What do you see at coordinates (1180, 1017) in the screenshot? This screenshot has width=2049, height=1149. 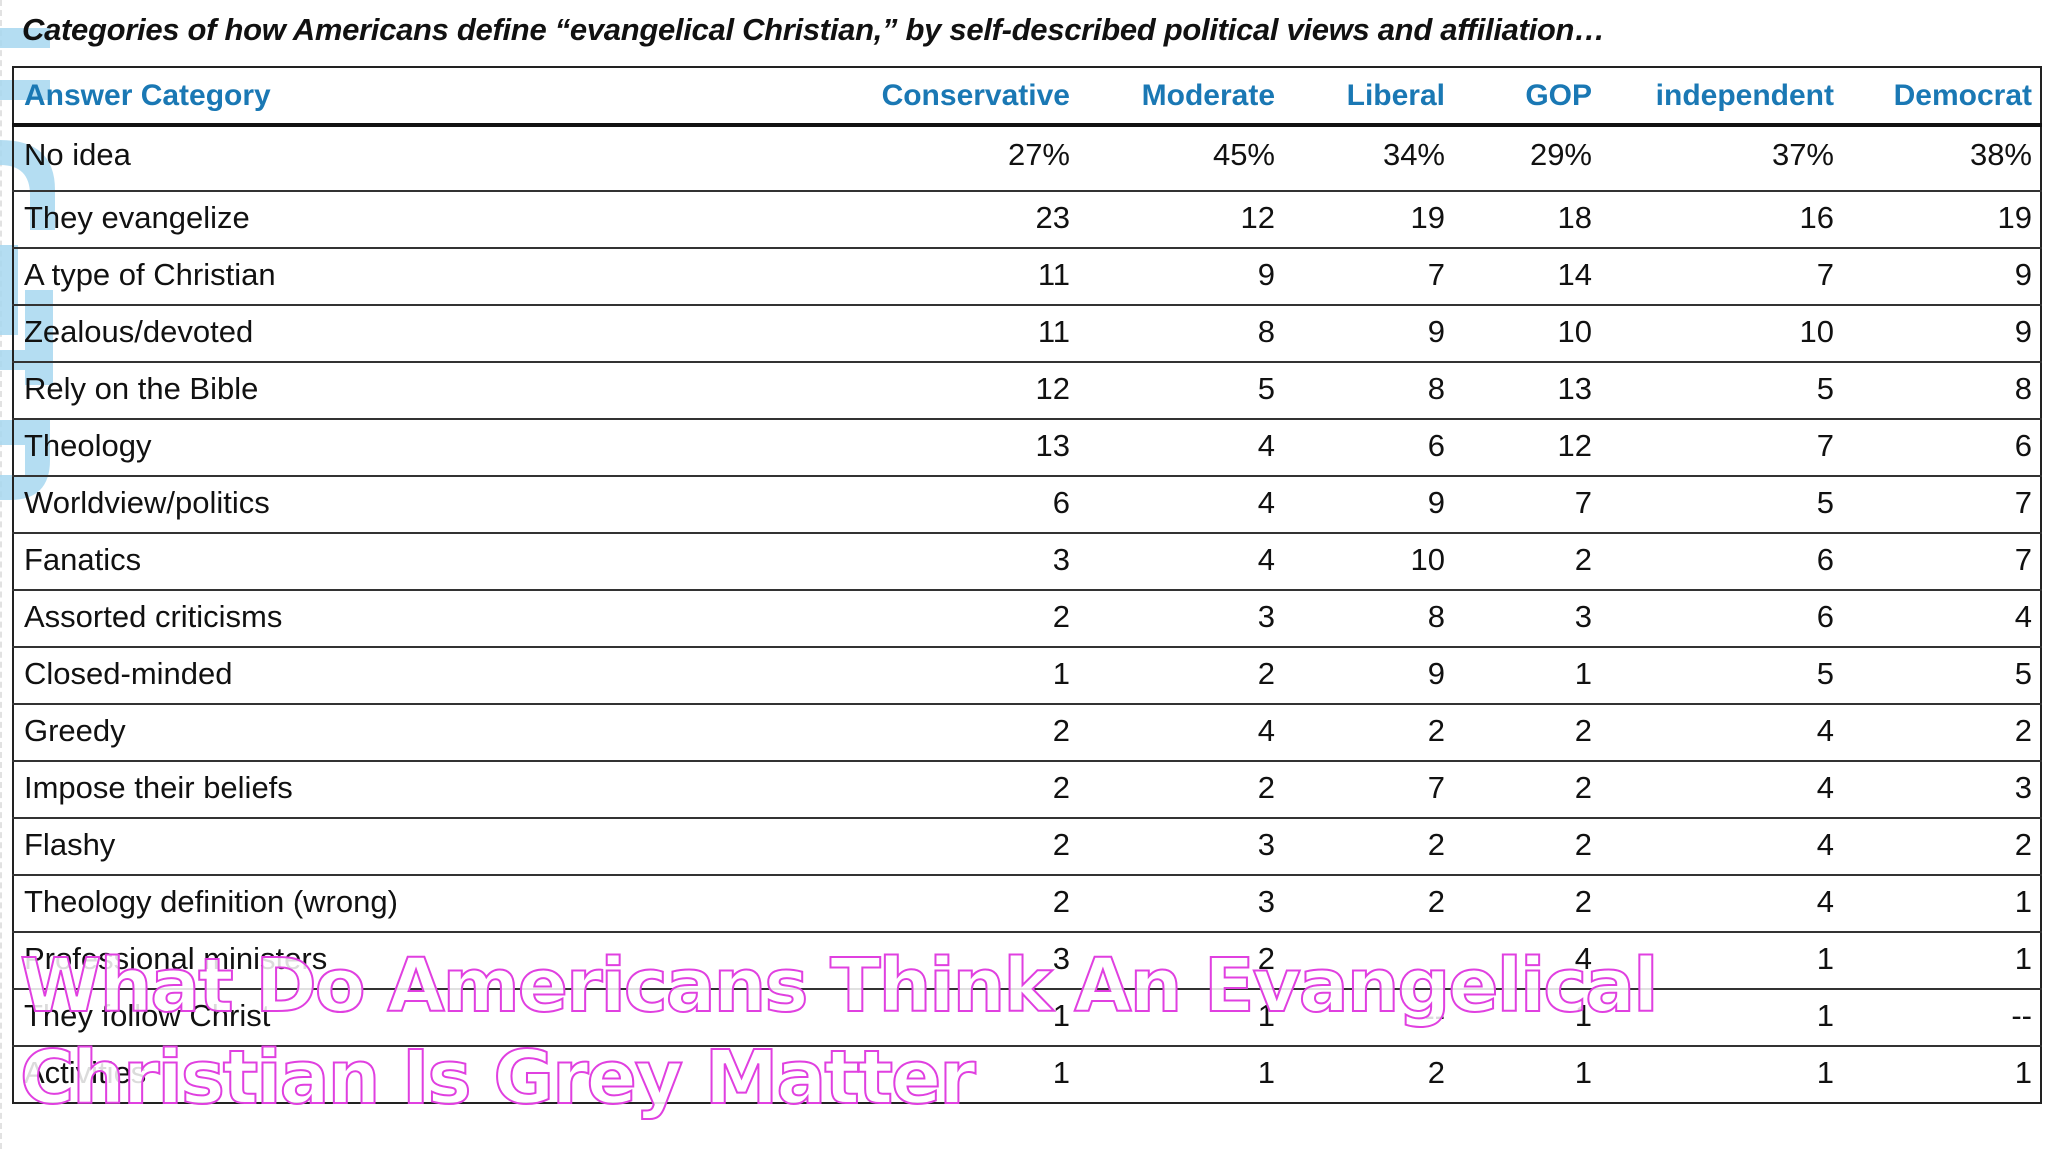 I see `cell-moderate: 1` at bounding box center [1180, 1017].